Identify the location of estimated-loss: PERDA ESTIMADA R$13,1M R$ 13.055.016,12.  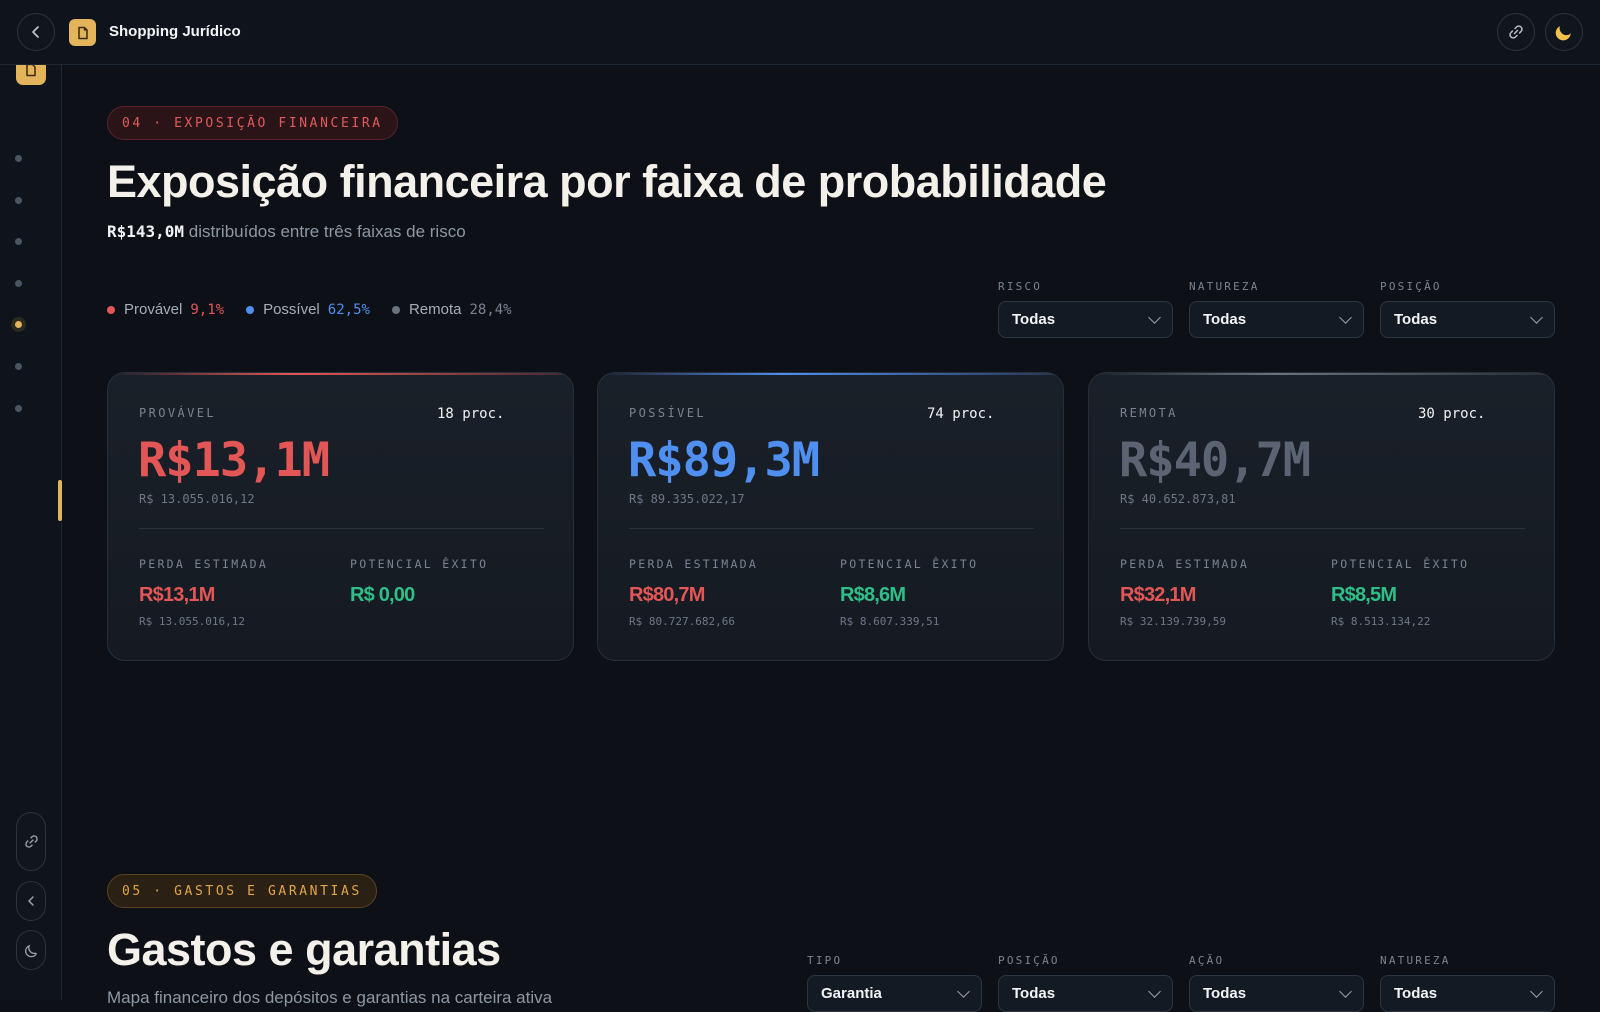
(203, 592).